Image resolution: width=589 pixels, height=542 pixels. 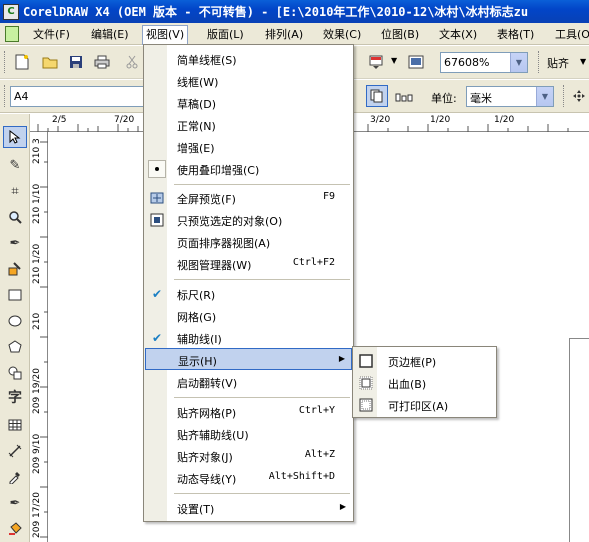 I want to click on menu-item-setup: 设置(T) ▶, so click(x=248, y=508).